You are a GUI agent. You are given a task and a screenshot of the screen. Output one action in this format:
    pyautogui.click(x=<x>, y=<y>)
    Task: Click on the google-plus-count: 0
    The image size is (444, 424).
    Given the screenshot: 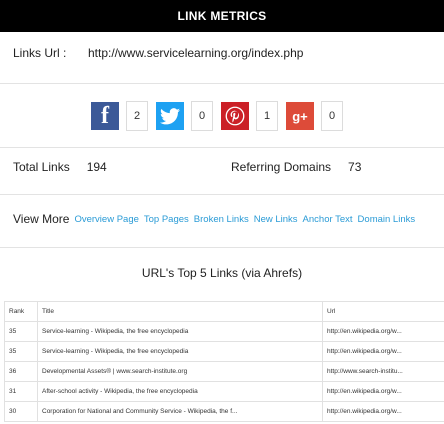 What is the action you would take?
    pyautogui.click(x=332, y=116)
    